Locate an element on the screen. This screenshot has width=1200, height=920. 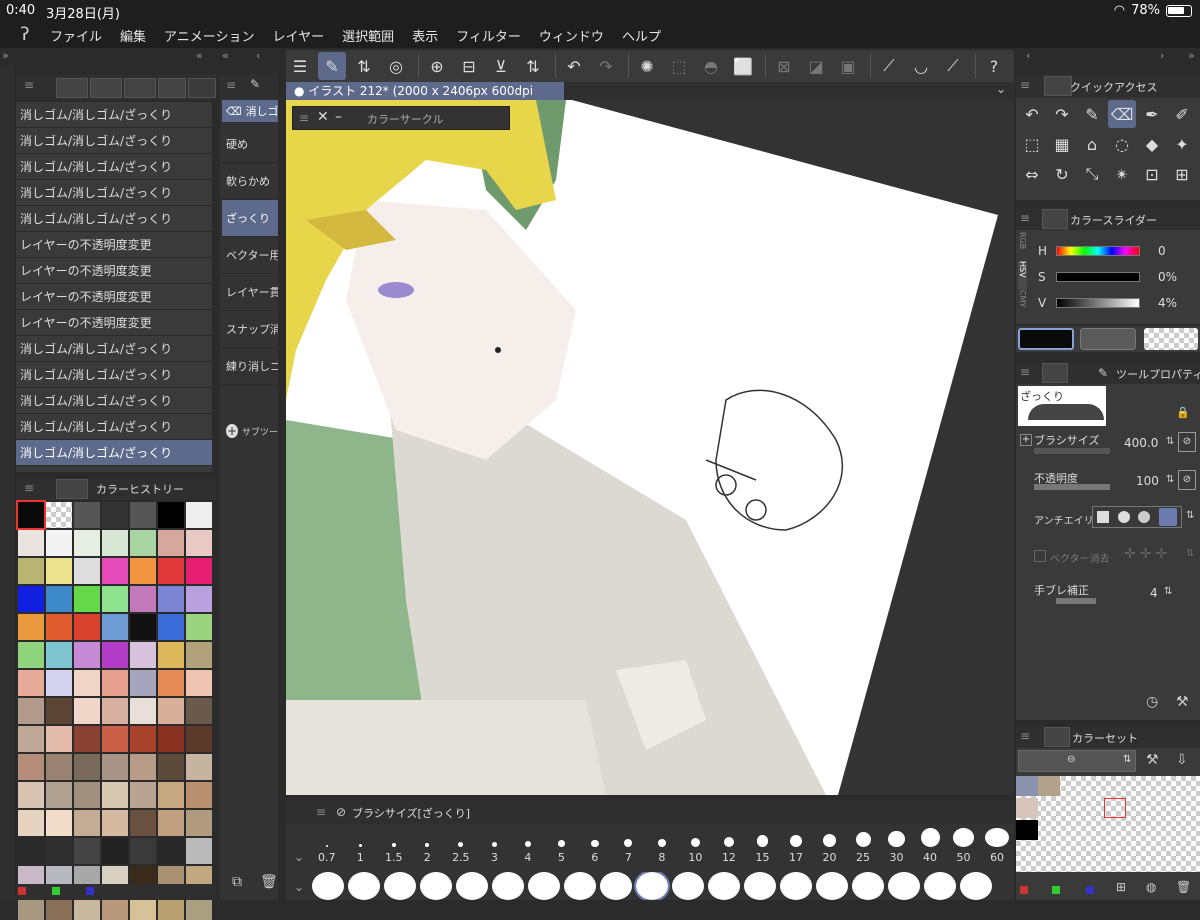
antialias-selector is located at coordinates (1137, 517).